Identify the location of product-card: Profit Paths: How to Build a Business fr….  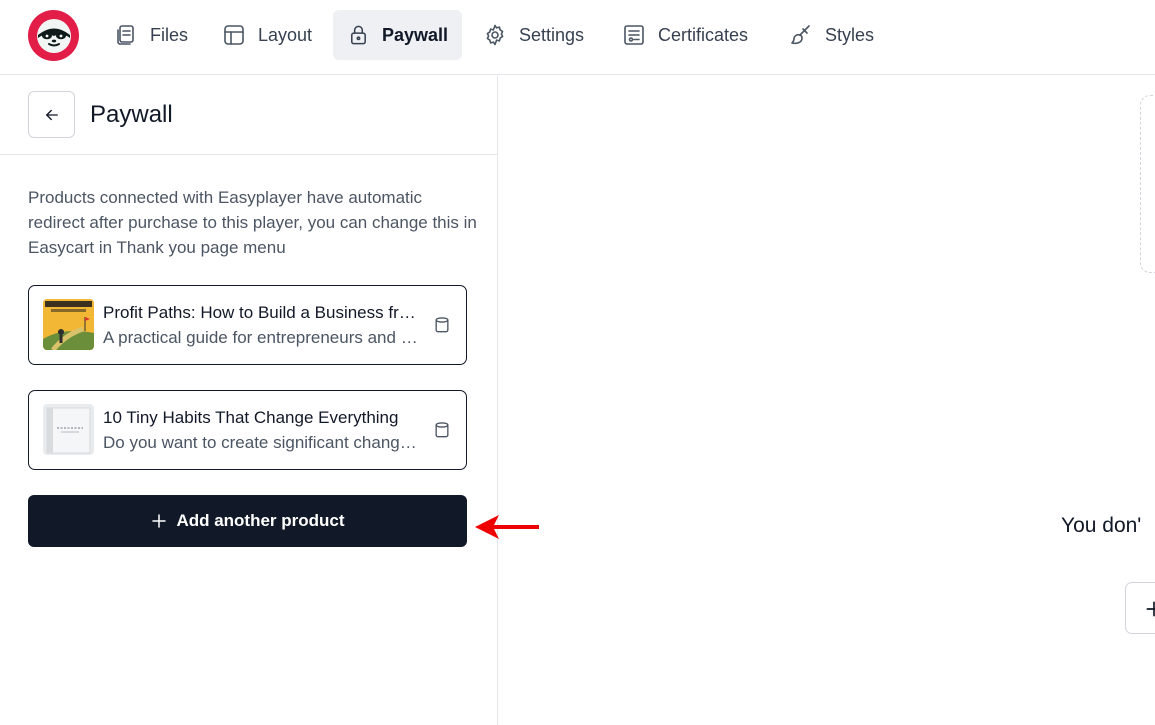
(247, 325).